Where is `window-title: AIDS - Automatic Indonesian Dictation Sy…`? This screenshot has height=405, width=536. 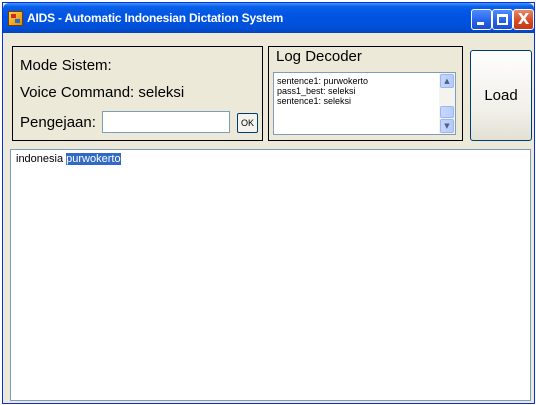
window-title: AIDS - Automatic Indonesian Dictation Sy… is located at coordinates (155, 18).